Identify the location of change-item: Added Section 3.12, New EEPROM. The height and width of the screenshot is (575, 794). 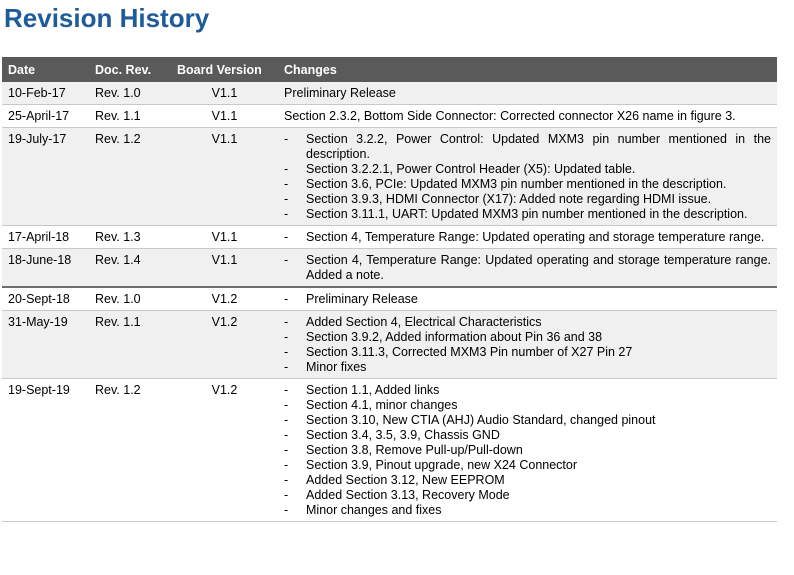
(527, 480).